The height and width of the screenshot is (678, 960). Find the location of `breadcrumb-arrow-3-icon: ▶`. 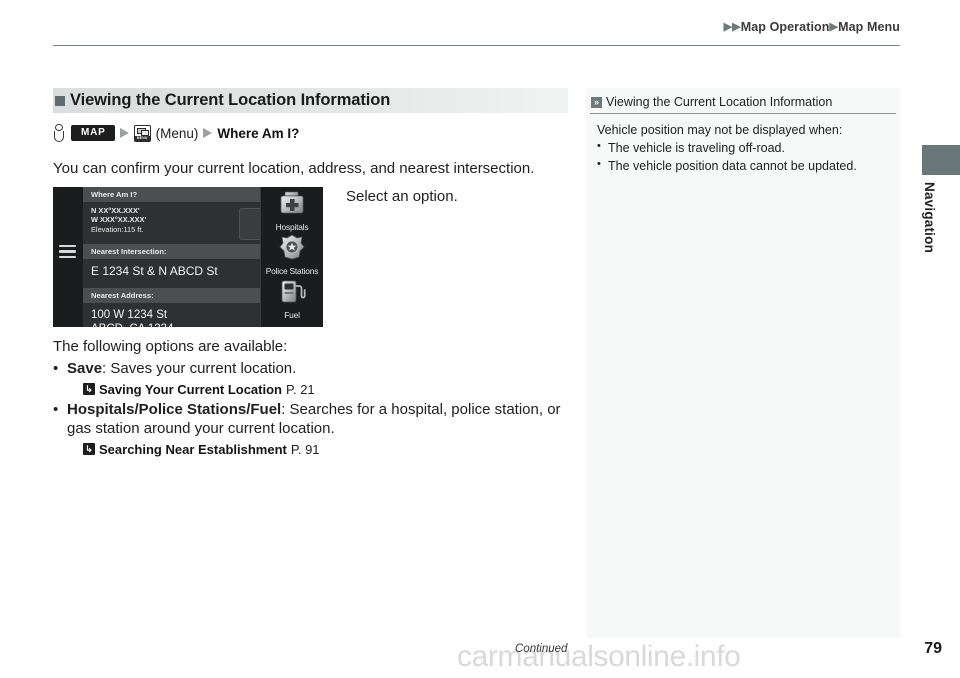

breadcrumb-arrow-3-icon: ▶ is located at coordinates (834, 27).